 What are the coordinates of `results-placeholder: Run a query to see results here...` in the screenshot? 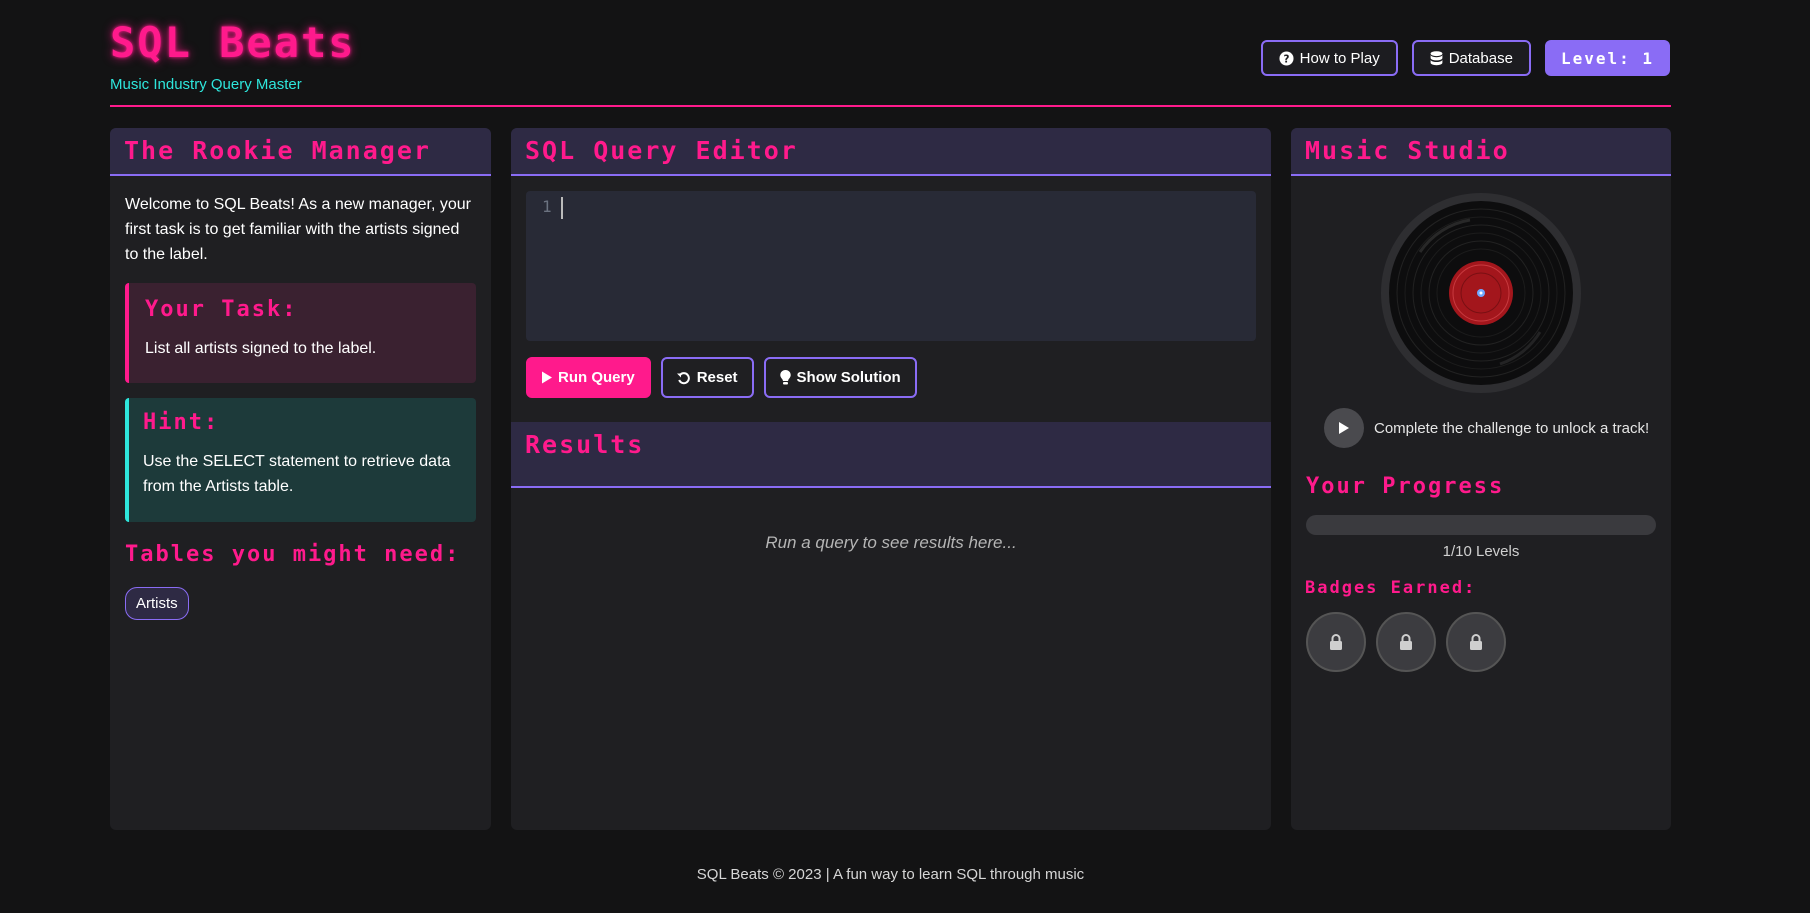 It's located at (891, 542).